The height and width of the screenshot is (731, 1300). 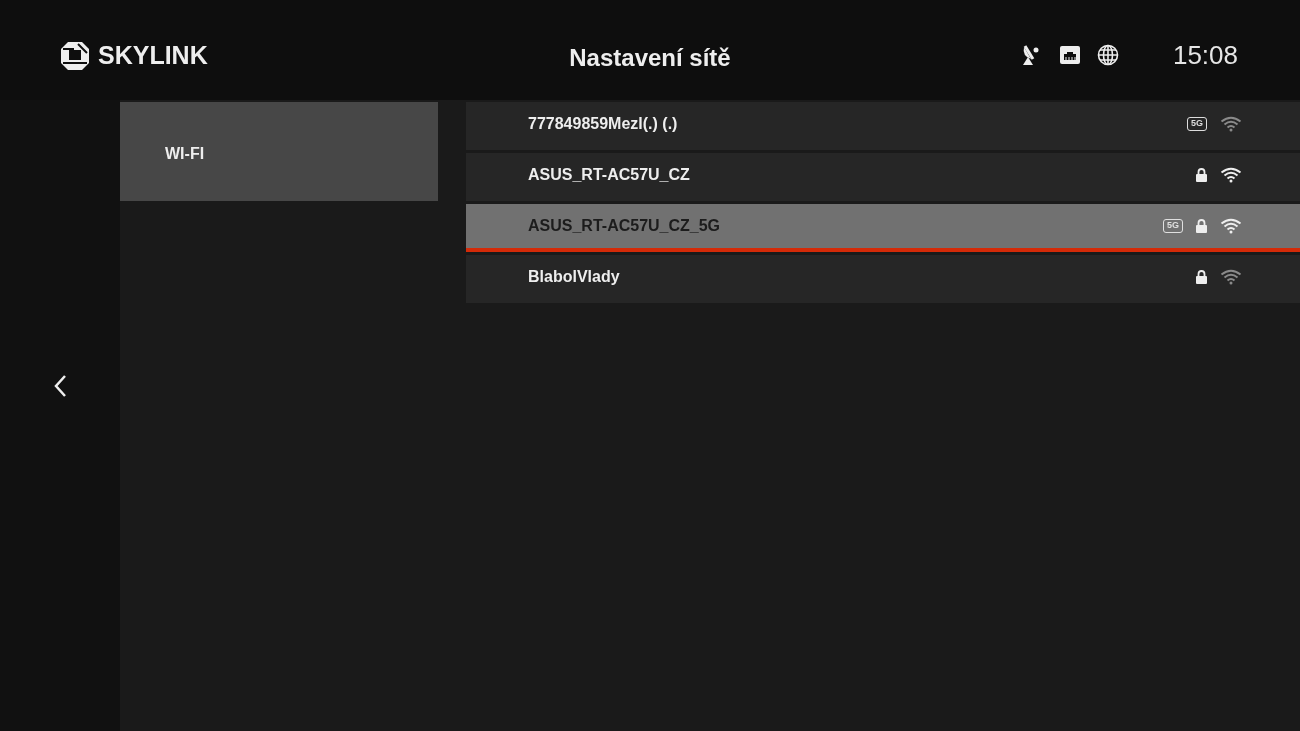 What do you see at coordinates (153, 56) in the screenshot?
I see `logo-text: SKYLINK` at bounding box center [153, 56].